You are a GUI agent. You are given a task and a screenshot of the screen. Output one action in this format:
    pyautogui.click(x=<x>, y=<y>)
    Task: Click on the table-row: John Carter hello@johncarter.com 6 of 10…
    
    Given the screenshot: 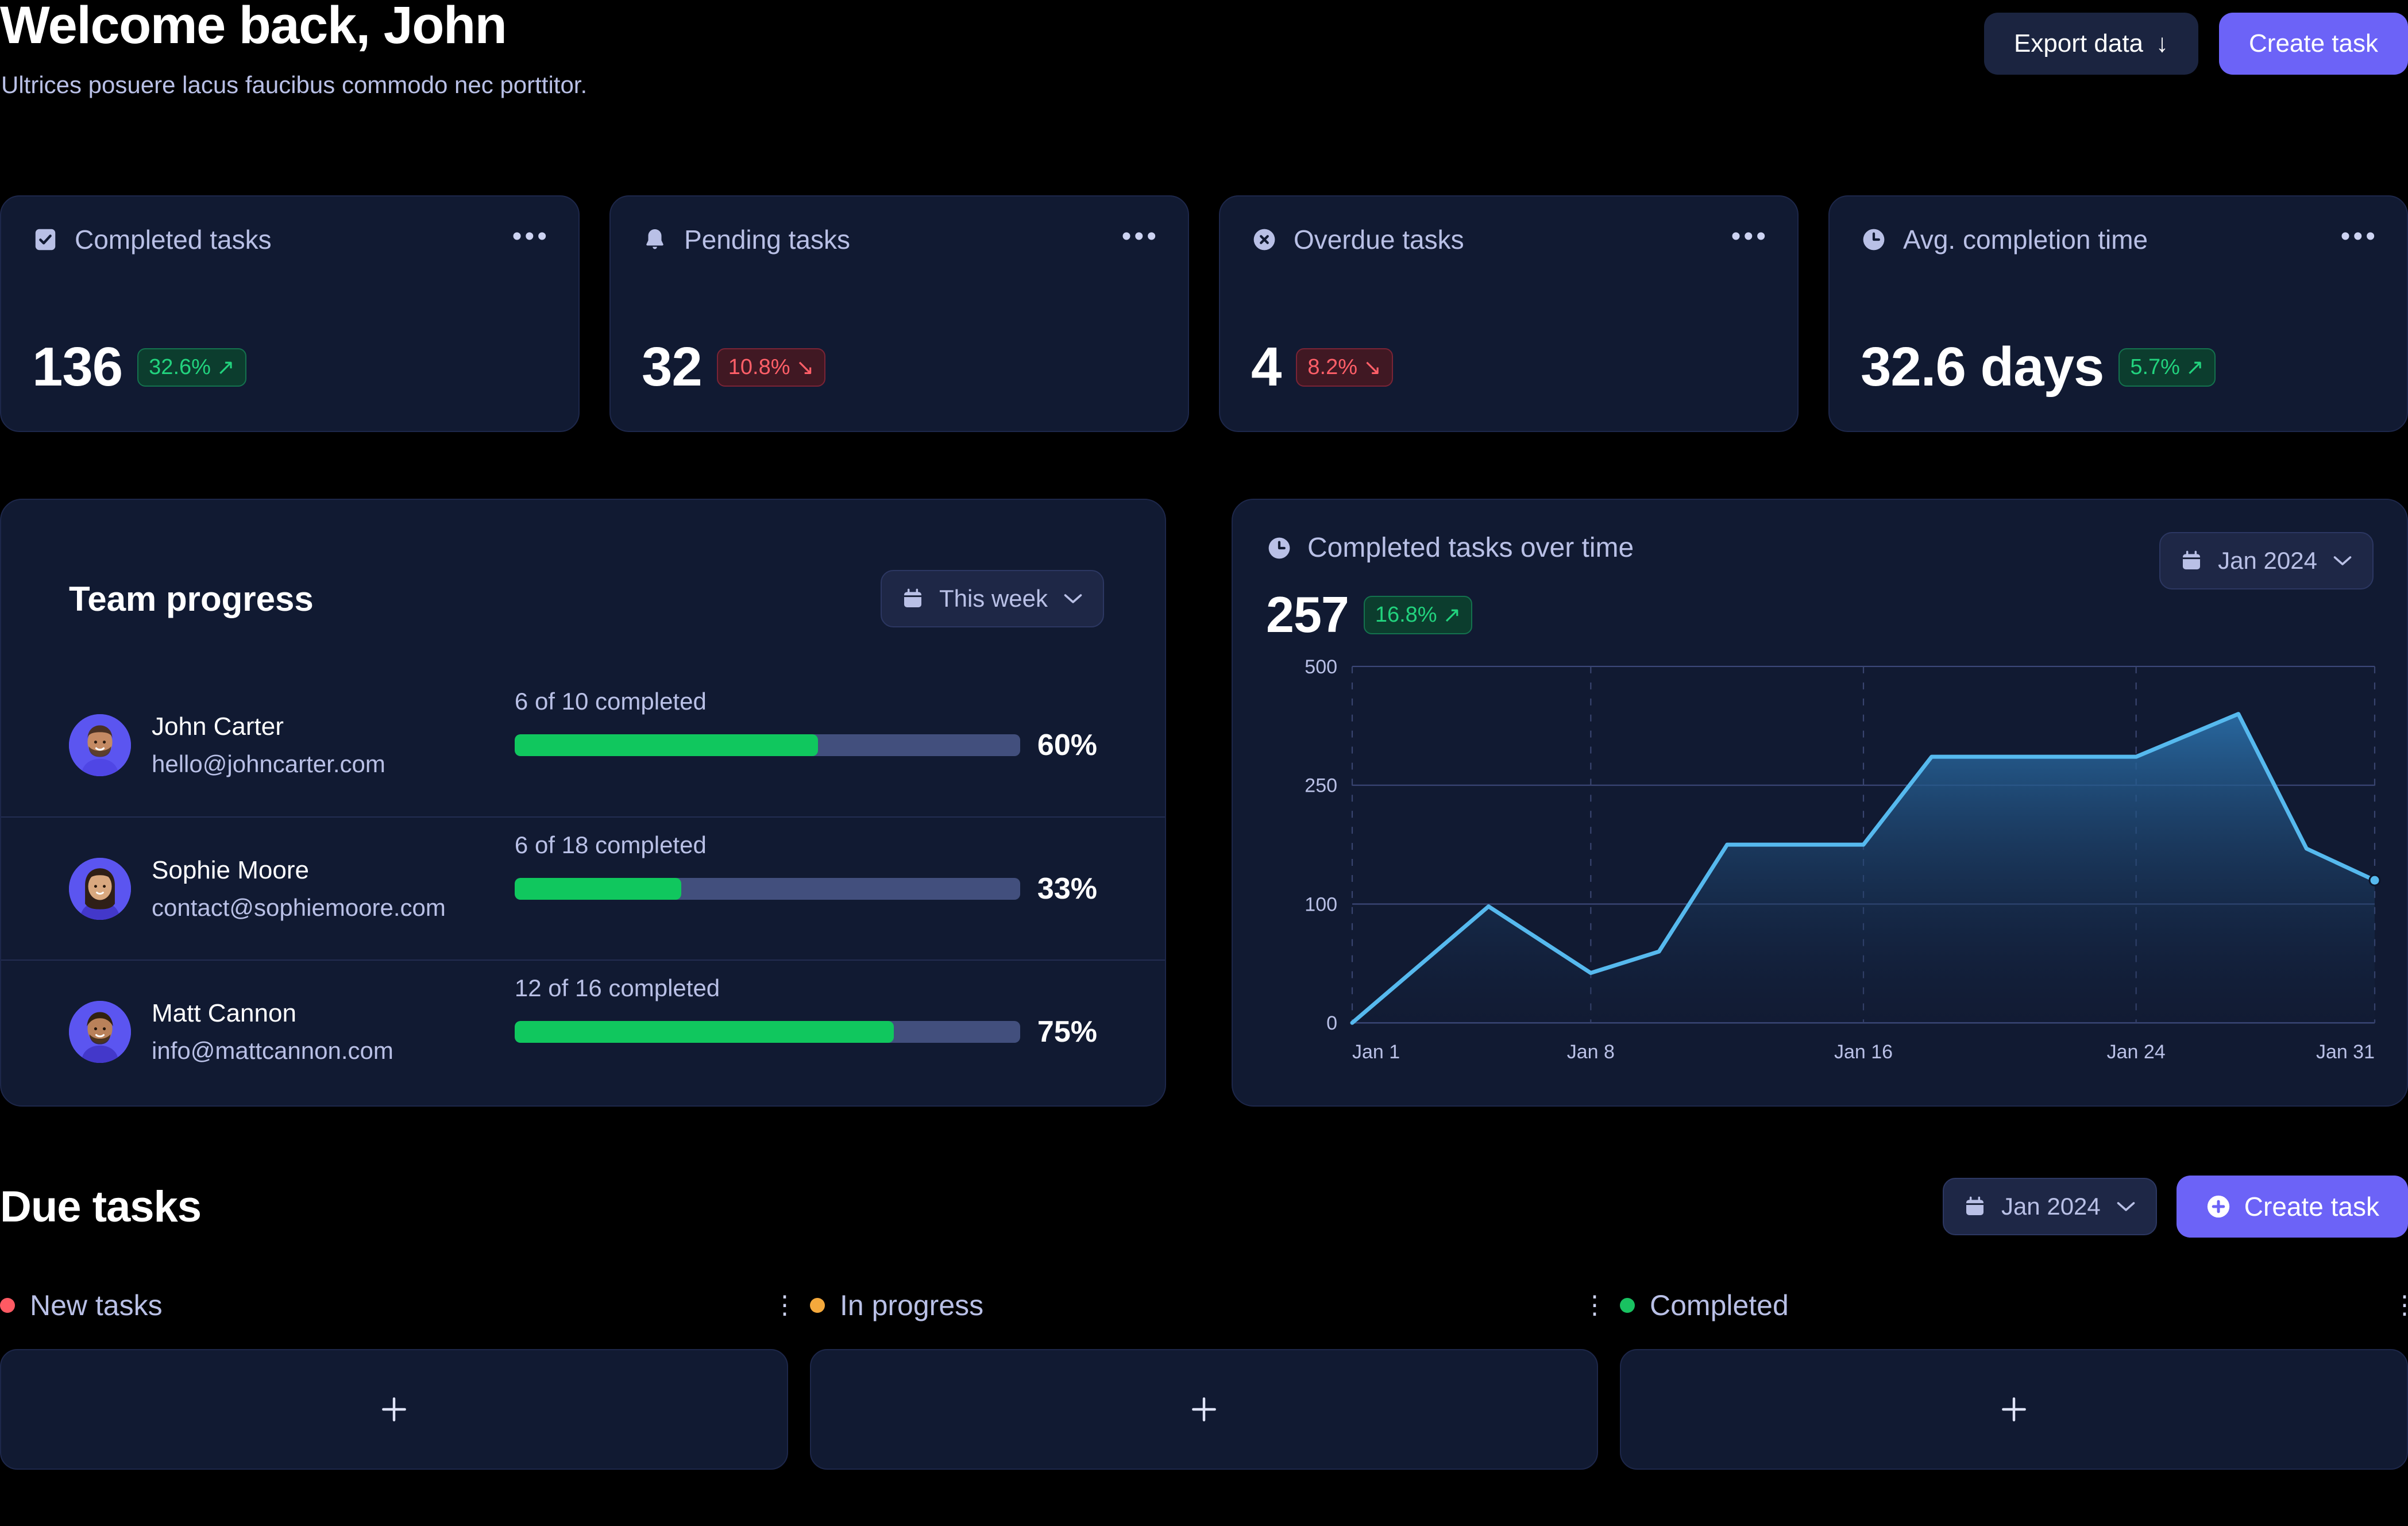 What is the action you would take?
    pyautogui.click(x=583, y=744)
    